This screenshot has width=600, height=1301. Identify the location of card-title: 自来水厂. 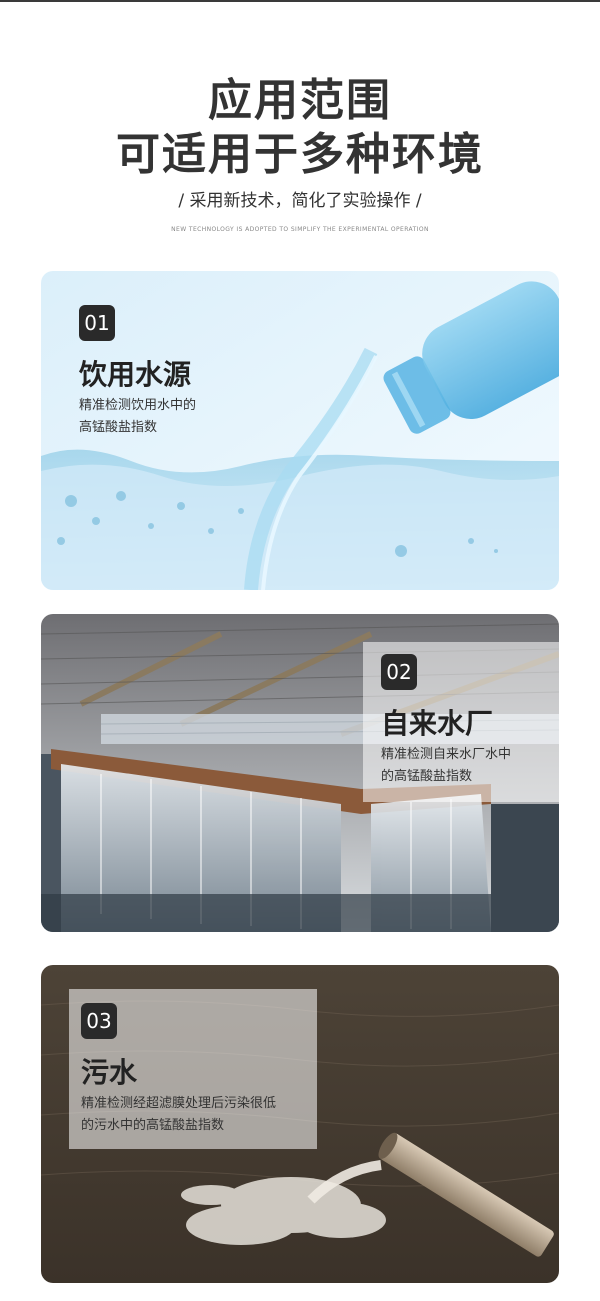
(437, 723).